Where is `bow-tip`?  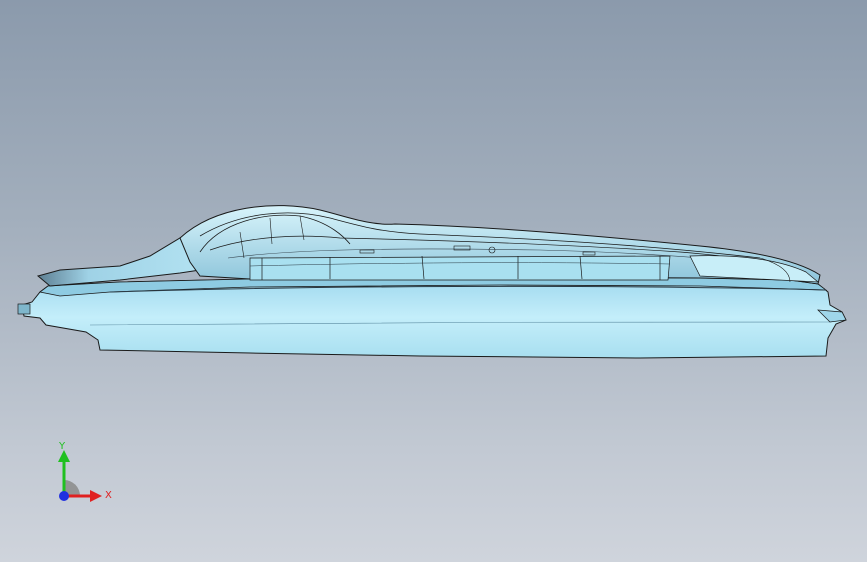 bow-tip is located at coordinates (24, 309).